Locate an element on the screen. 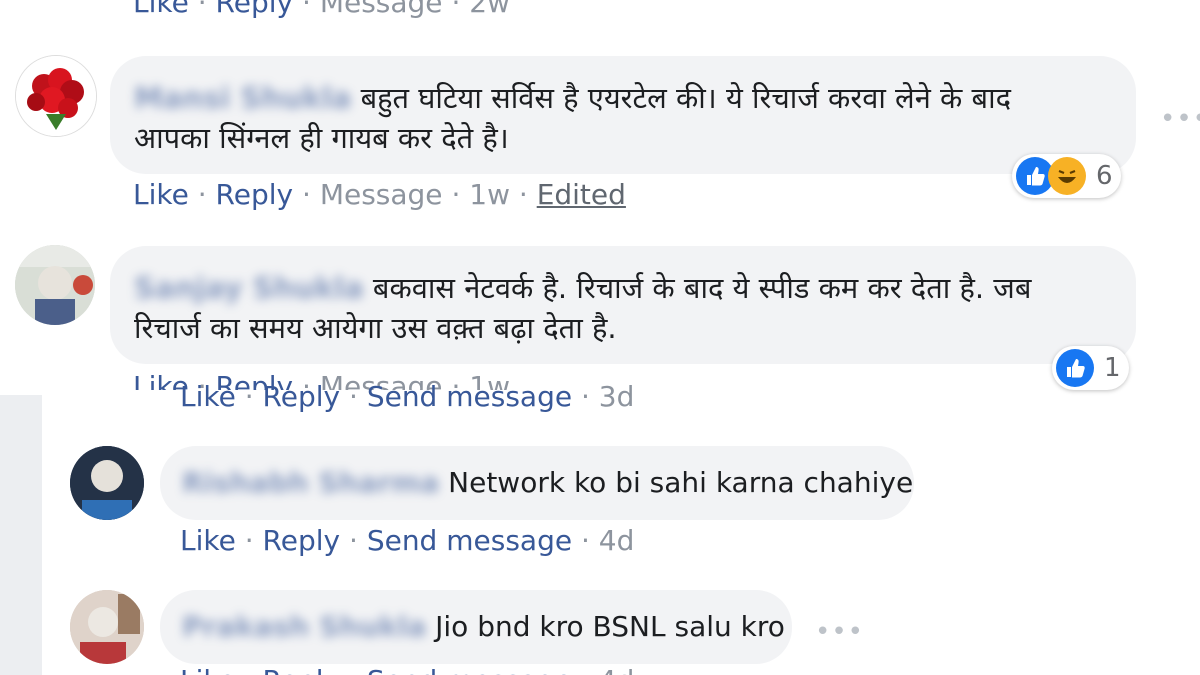 The height and width of the screenshot is (675, 1200). reply-thread-strip is located at coordinates (21, 535).